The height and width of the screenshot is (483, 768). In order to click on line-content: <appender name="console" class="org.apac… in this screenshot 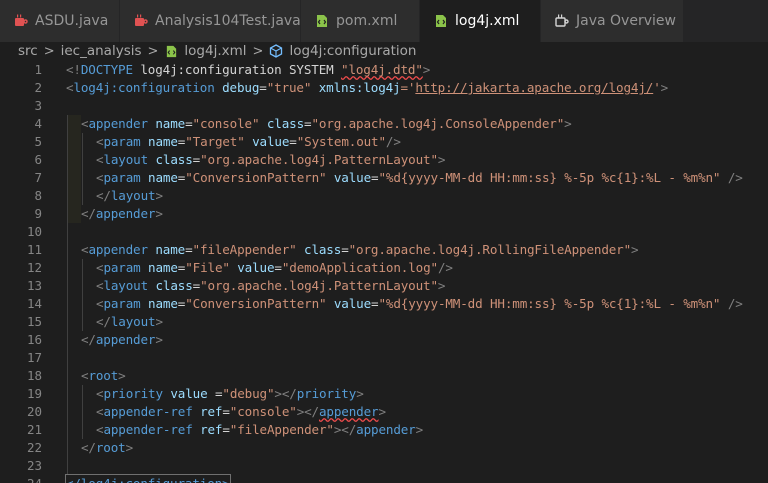, I will do `click(326, 123)`.